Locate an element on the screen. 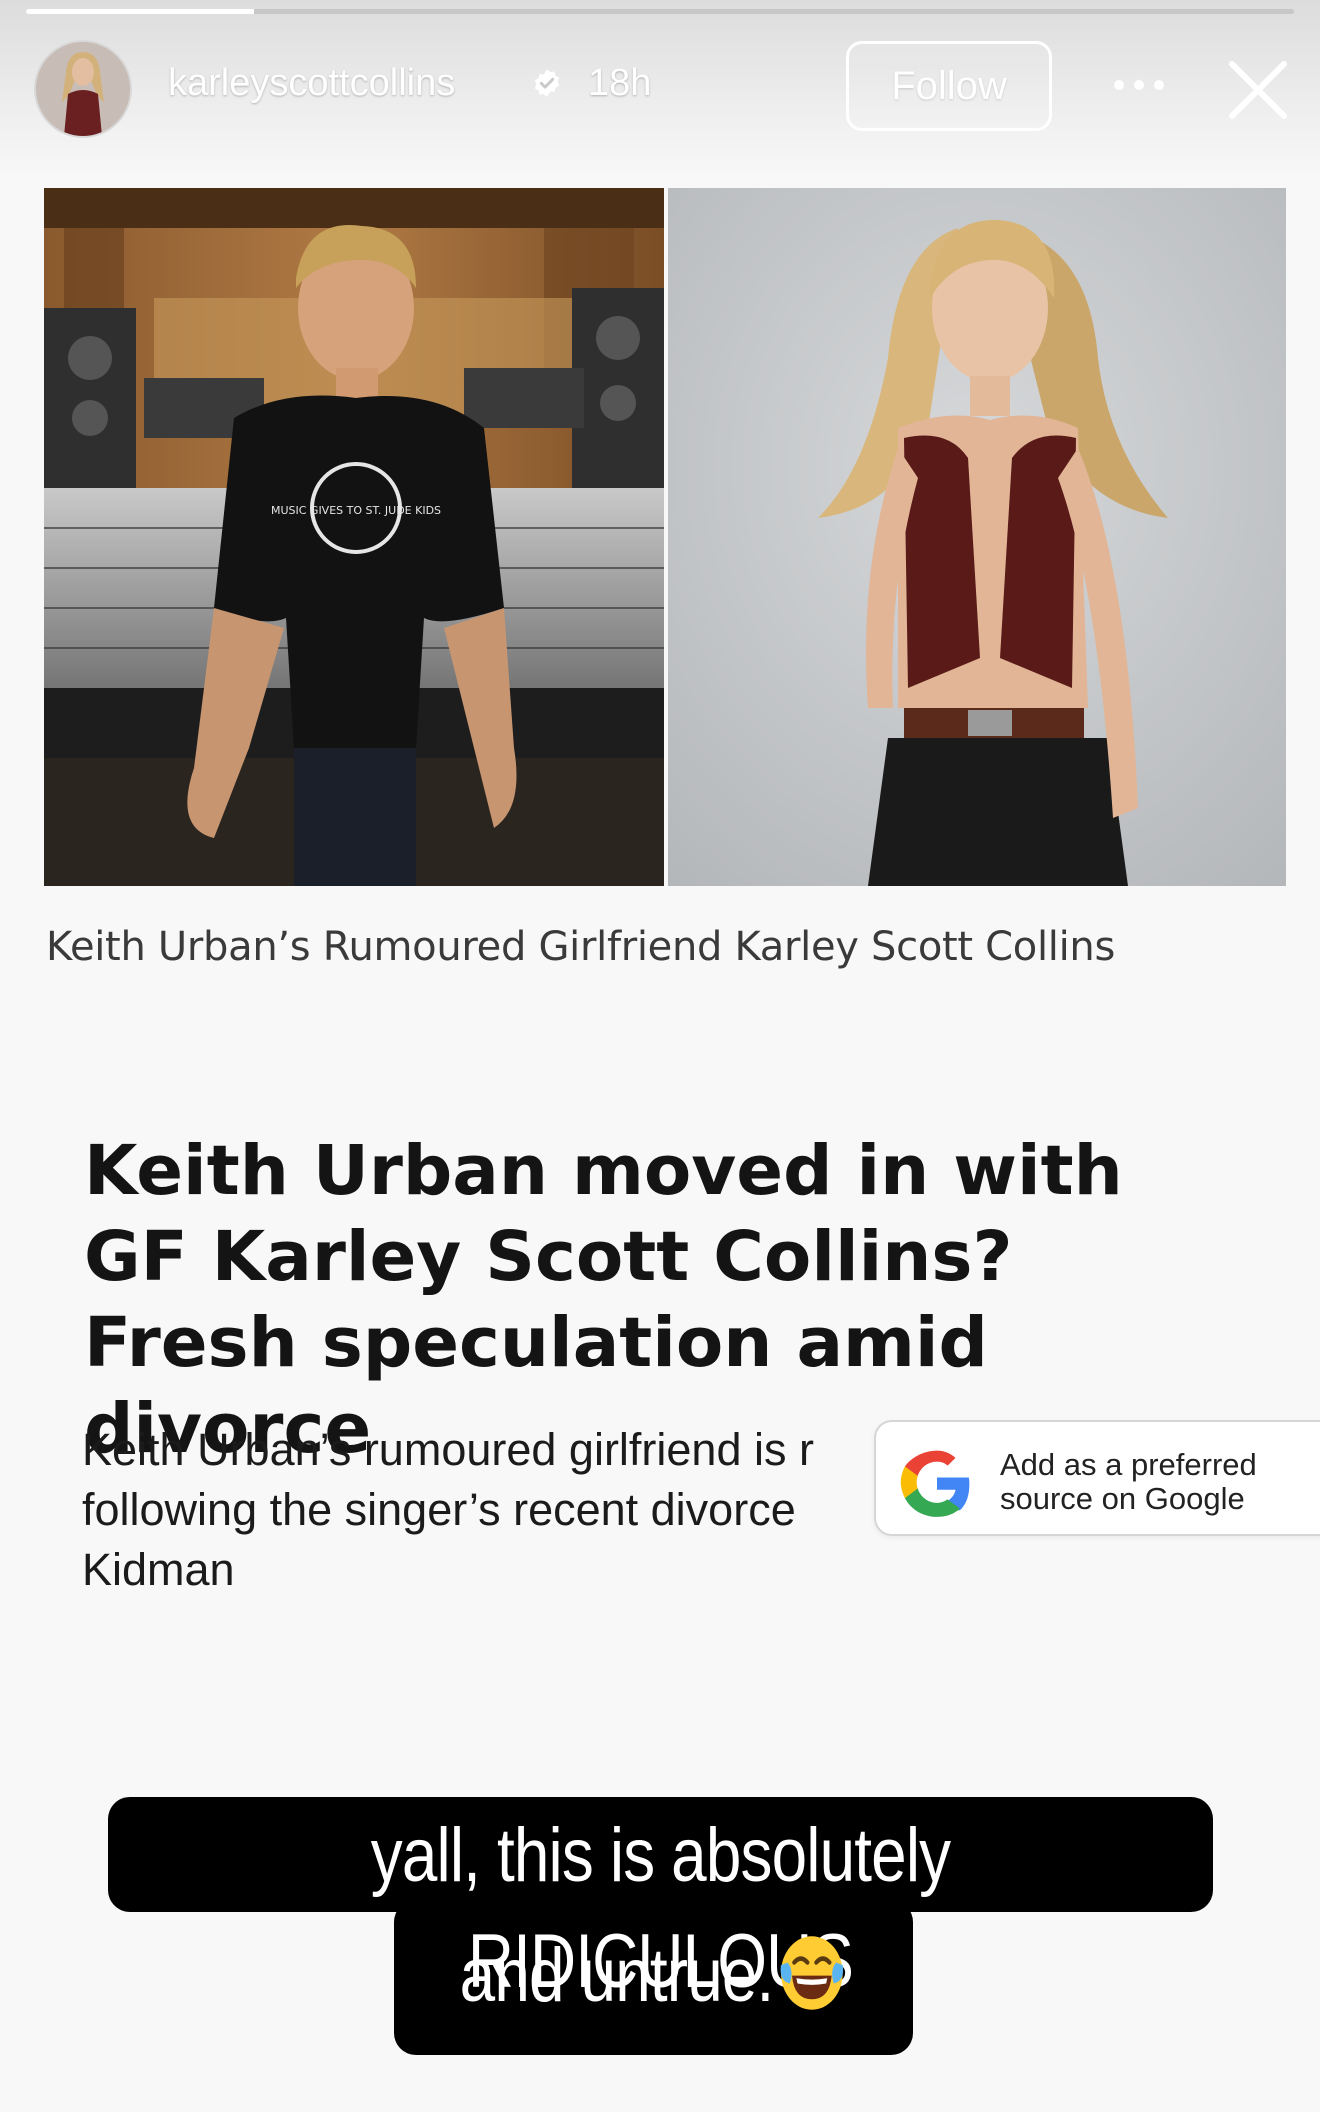  follow-button: Follow is located at coordinates (949, 86).